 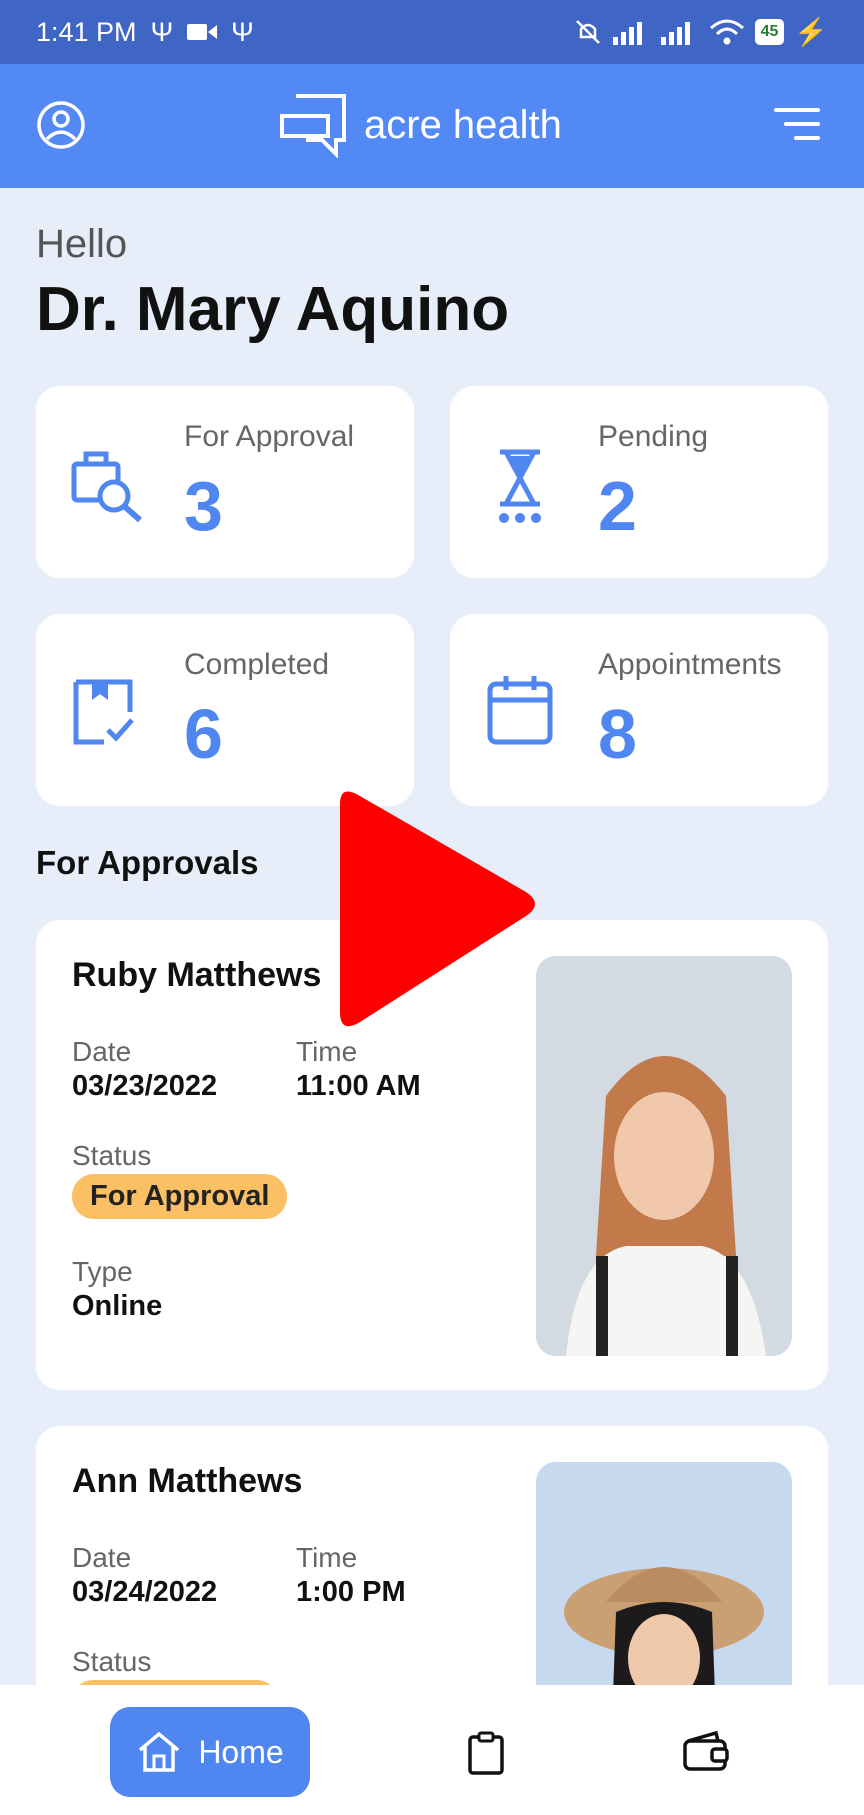 What do you see at coordinates (82, 244) in the screenshot?
I see `greeting-label: Hello` at bounding box center [82, 244].